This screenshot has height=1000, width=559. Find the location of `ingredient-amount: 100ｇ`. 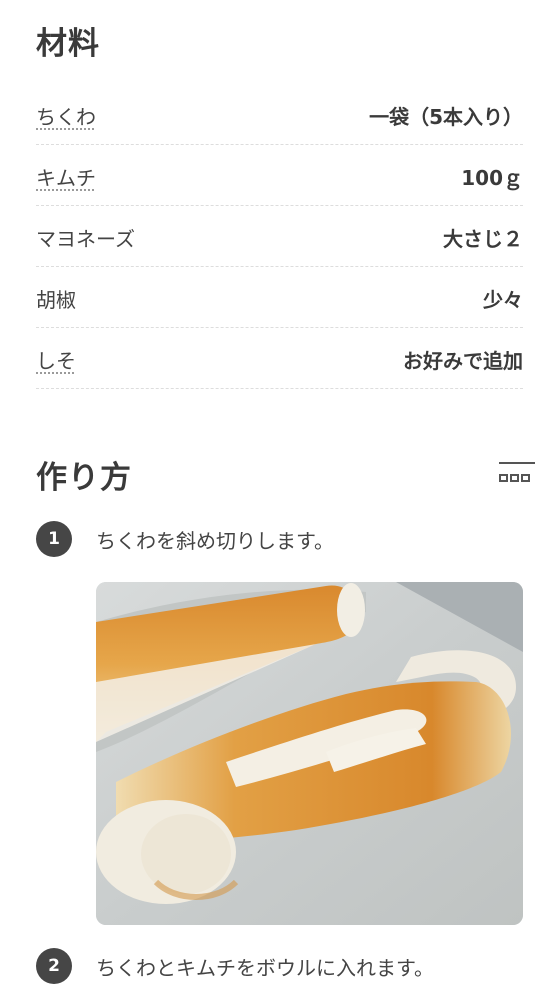

ingredient-amount: 100ｇ is located at coordinates (492, 177).